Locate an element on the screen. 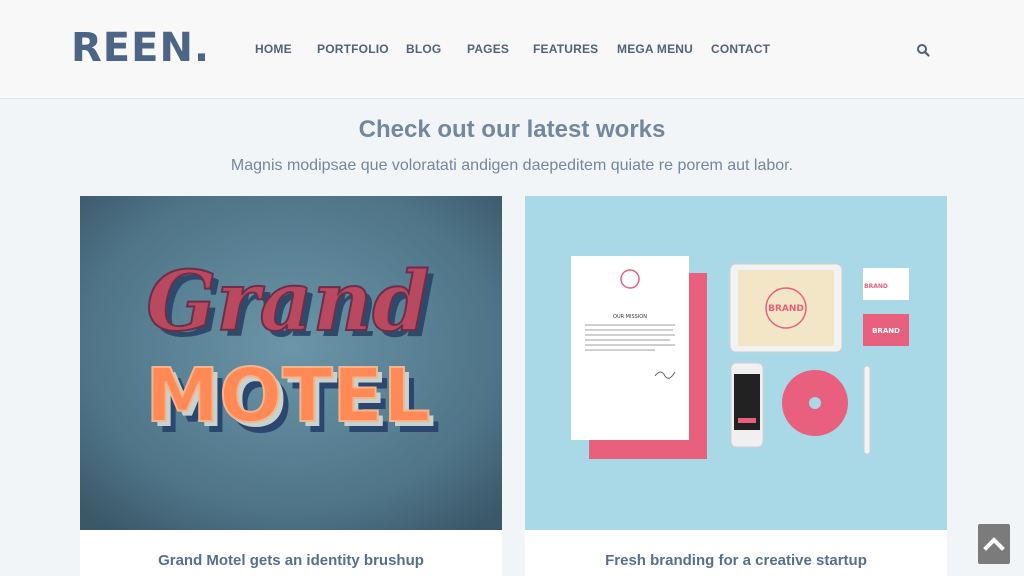  scroll-to-top-button is located at coordinates (994, 544).